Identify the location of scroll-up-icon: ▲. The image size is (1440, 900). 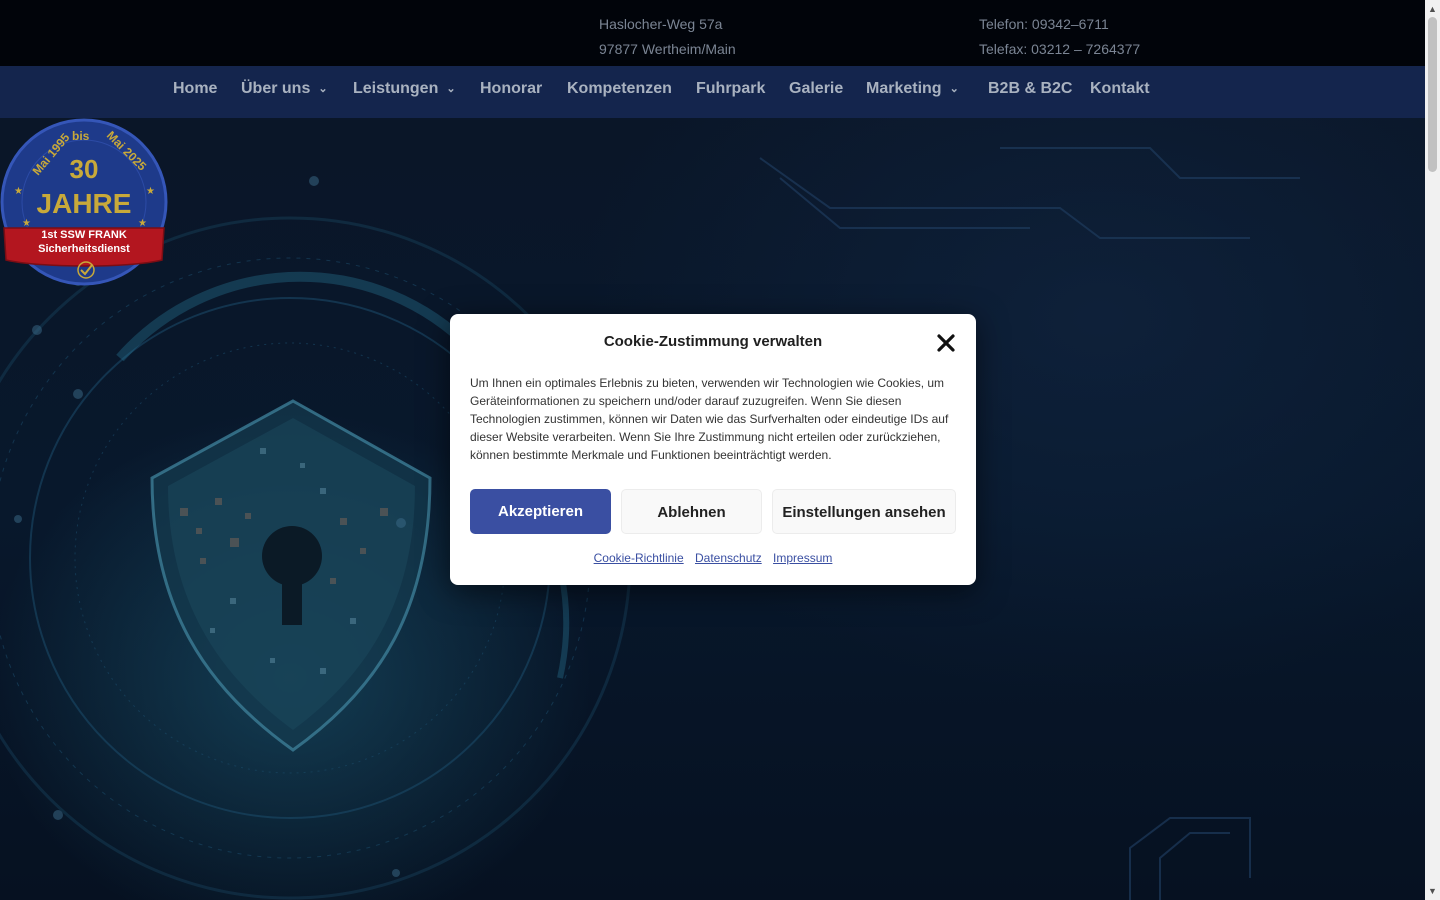
(1432, 9).